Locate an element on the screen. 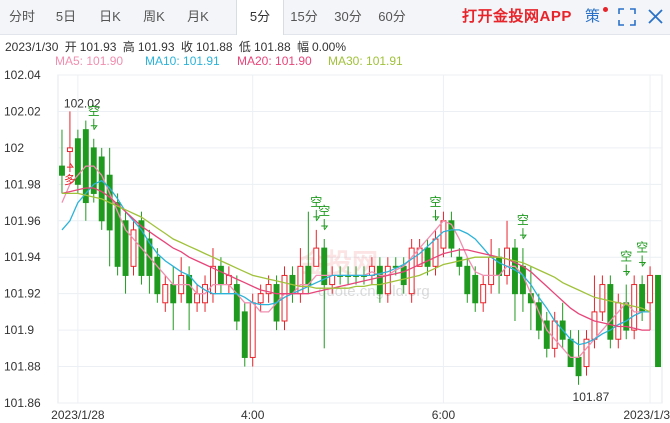 This screenshot has width=670, height=423. open-app-promo-link: 打开金投网APP is located at coordinates (517, 17).